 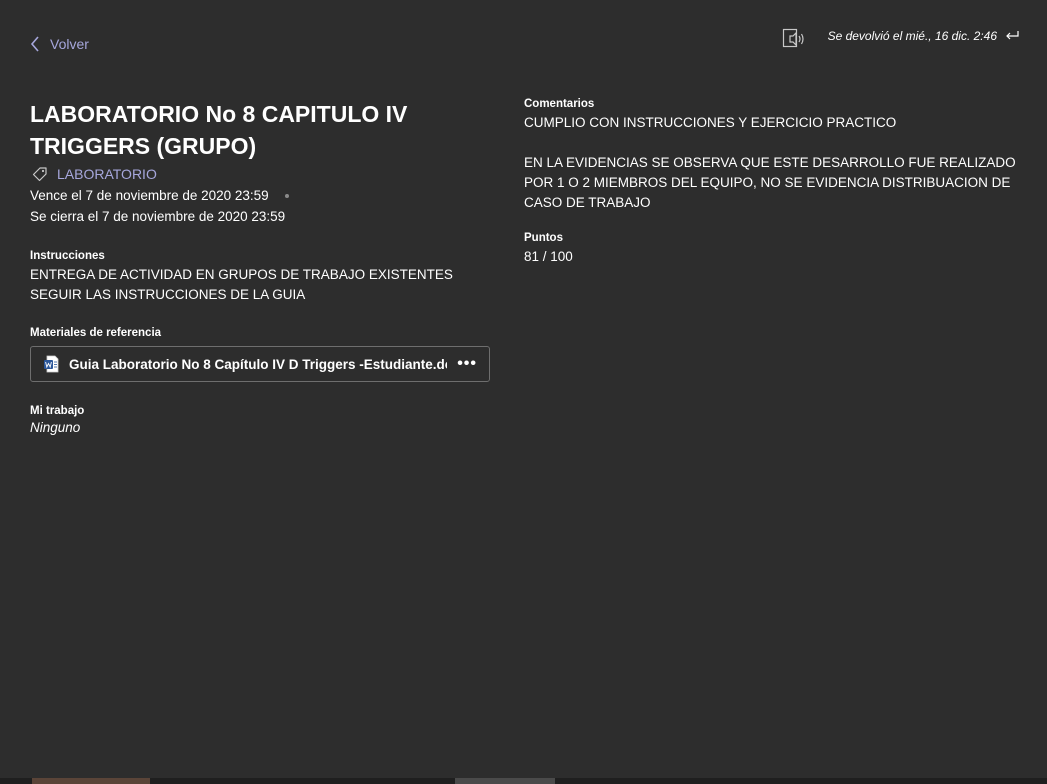 I want to click on due-date: Vence el 7 de noviembre de 2020 23:59, so click(x=265, y=195).